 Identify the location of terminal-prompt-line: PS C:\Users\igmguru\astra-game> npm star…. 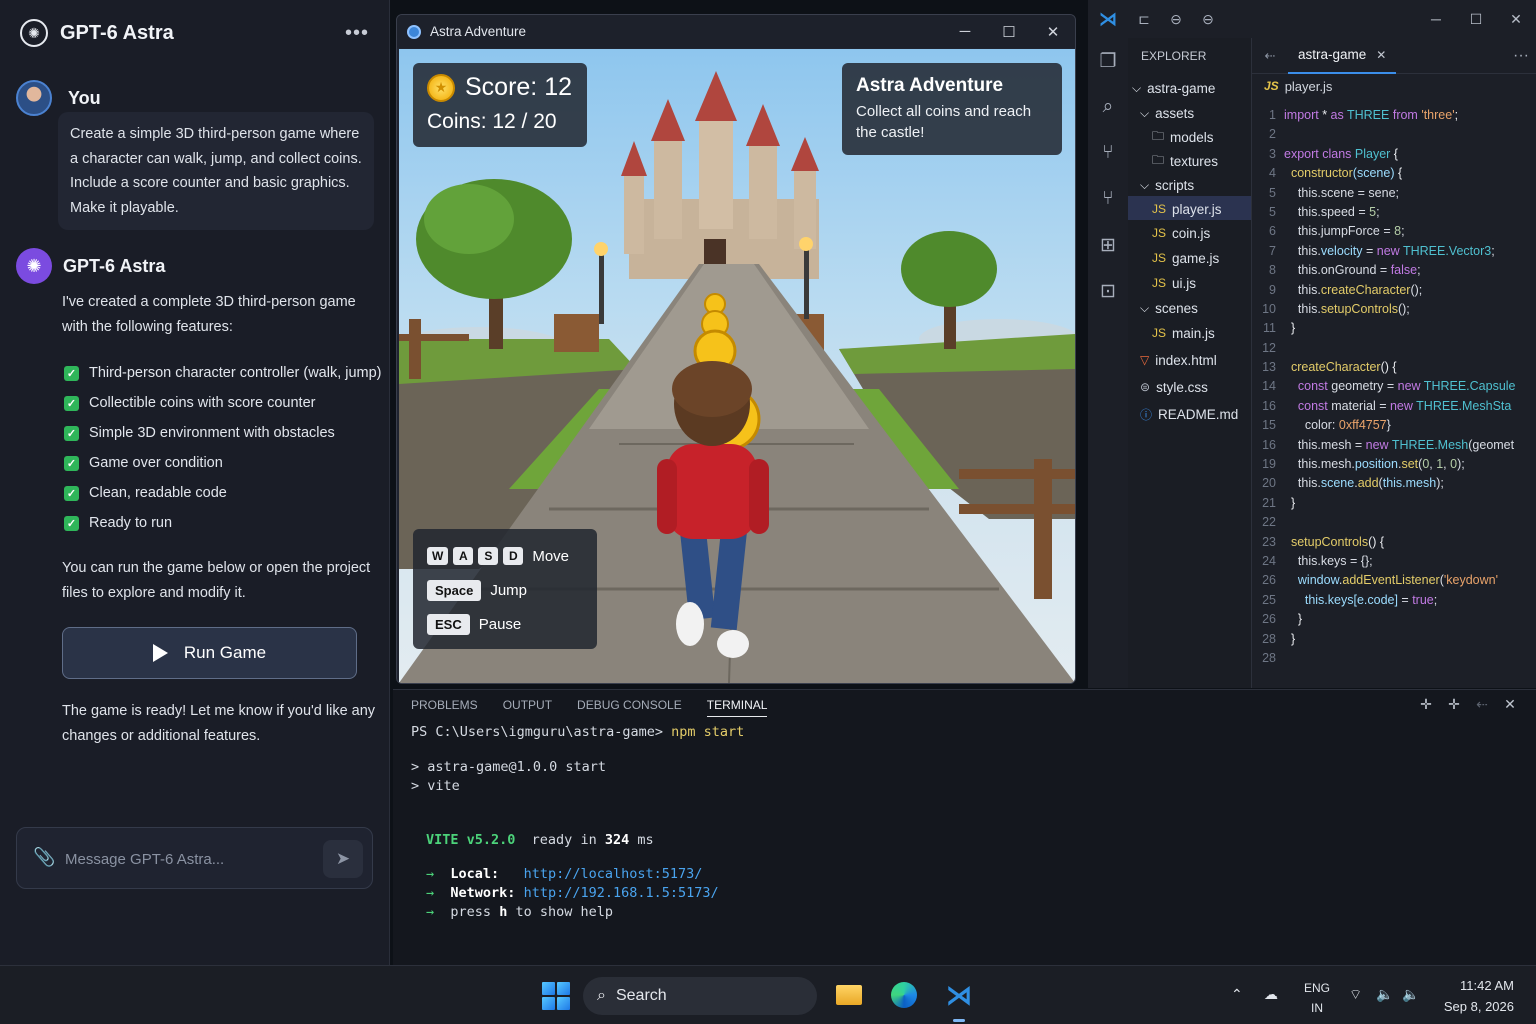
(577, 732).